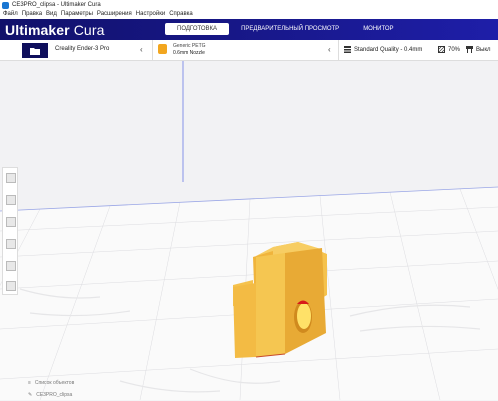 This screenshot has width=498, height=401. What do you see at coordinates (162, 49) in the screenshot?
I see `extruder-badge-icon` at bounding box center [162, 49].